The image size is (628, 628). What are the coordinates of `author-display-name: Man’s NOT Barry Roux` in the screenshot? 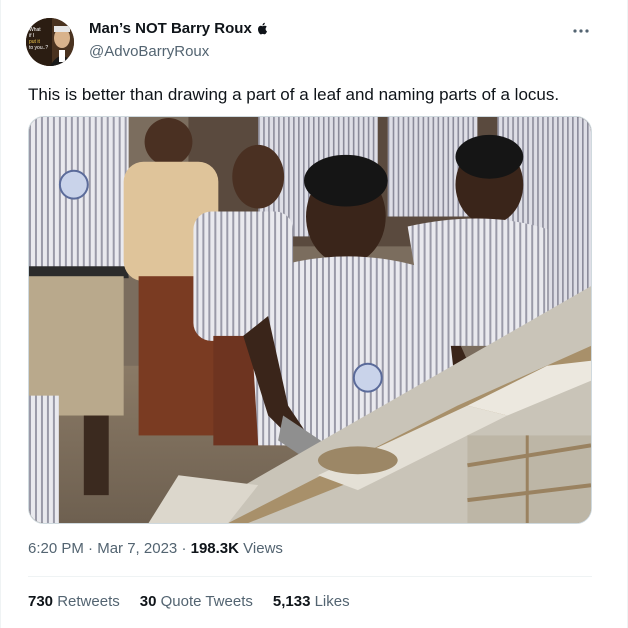 It's located at (170, 28).